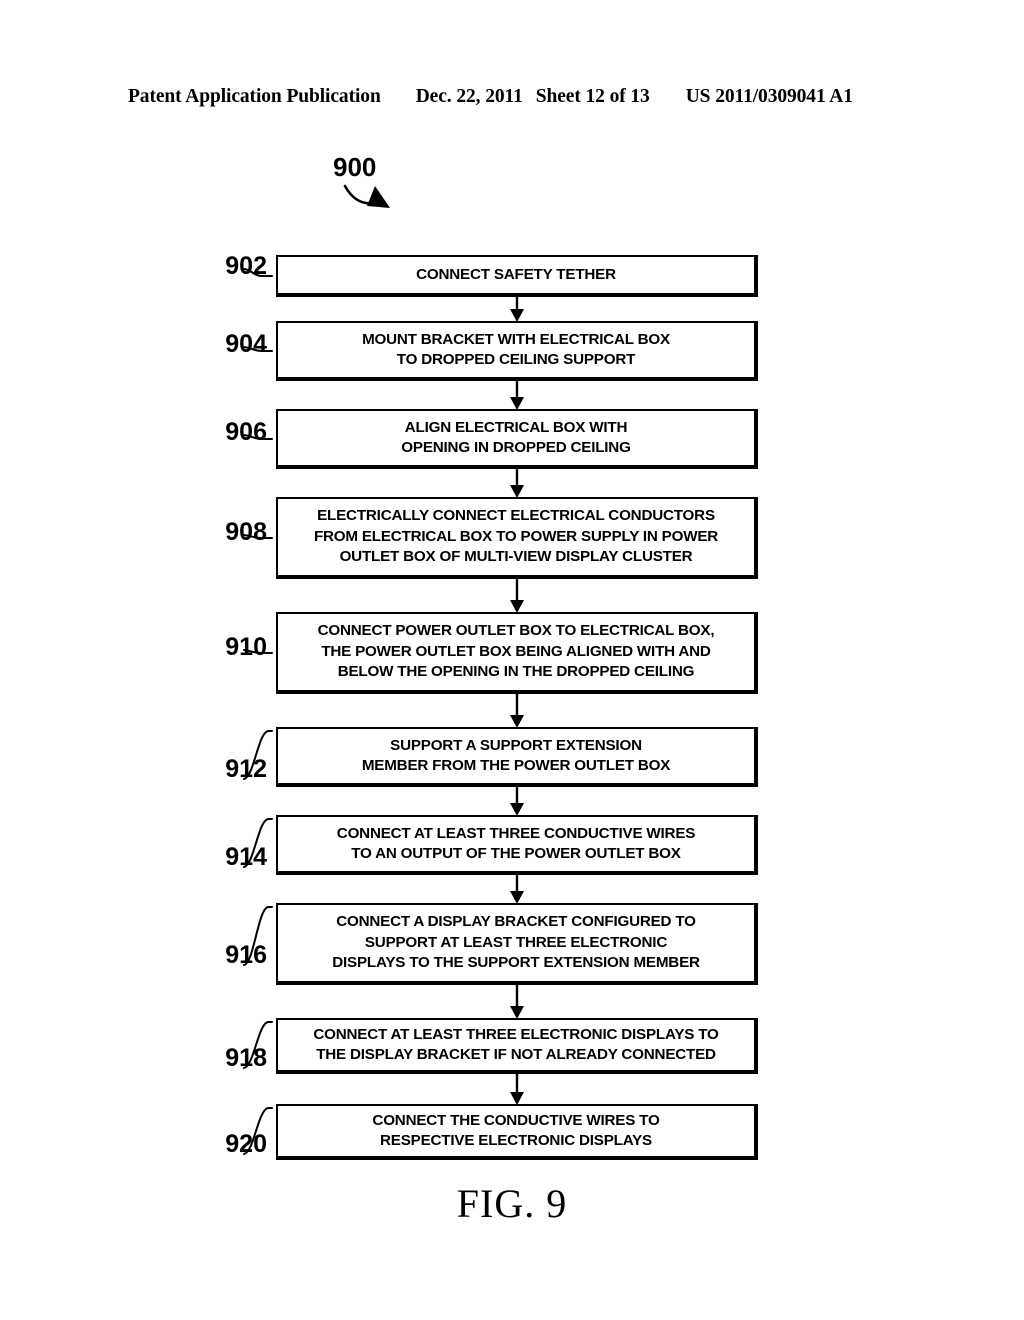 Image resolution: width=1024 pixels, height=1320 pixels. What do you see at coordinates (246, 857) in the screenshot?
I see `reference-numeral-914: 914` at bounding box center [246, 857].